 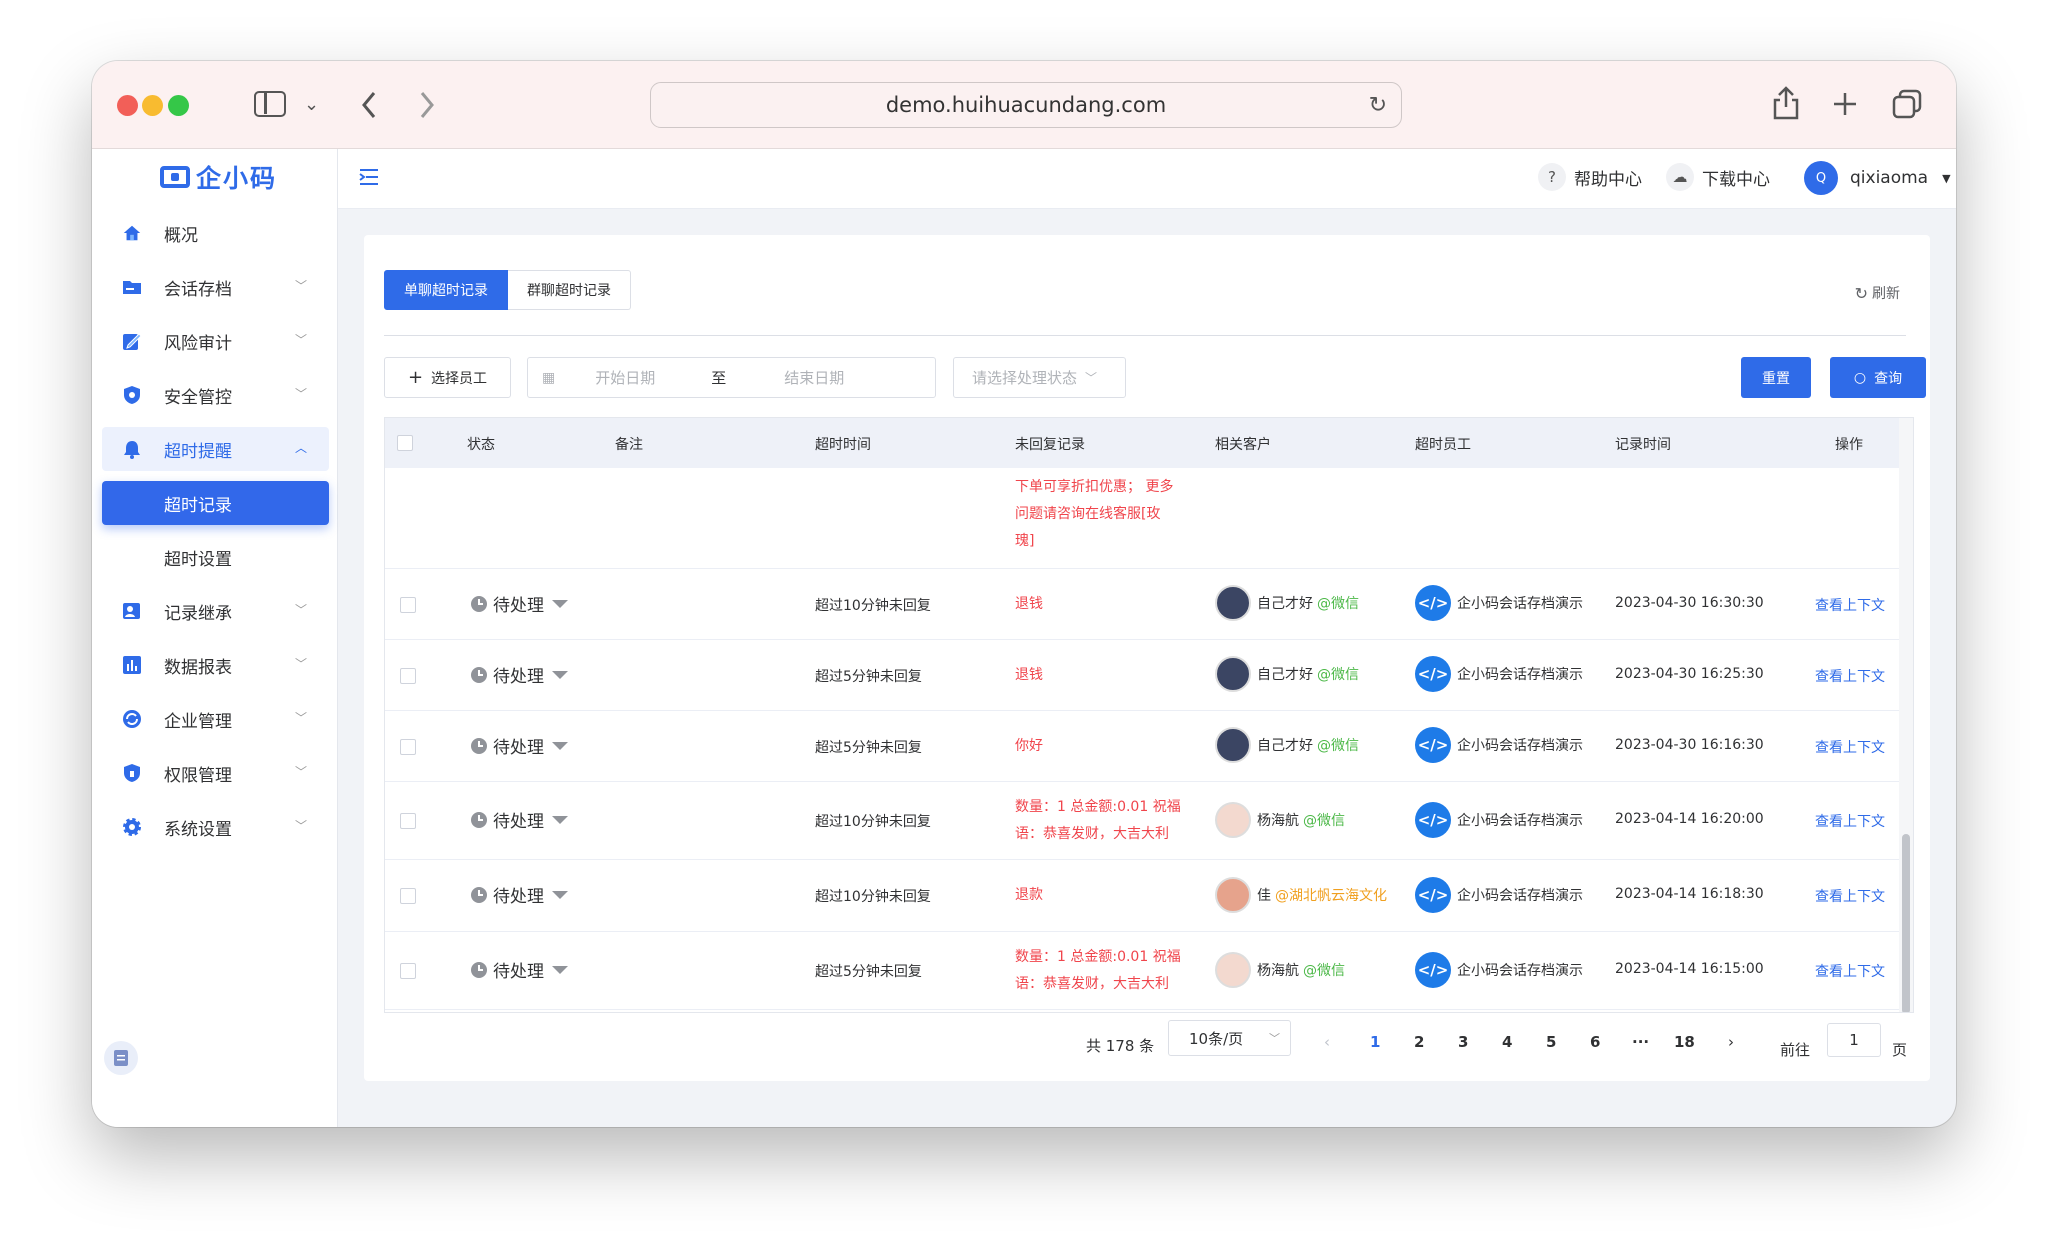 What do you see at coordinates (369, 105) in the screenshot?
I see `back-arrow-icon` at bounding box center [369, 105].